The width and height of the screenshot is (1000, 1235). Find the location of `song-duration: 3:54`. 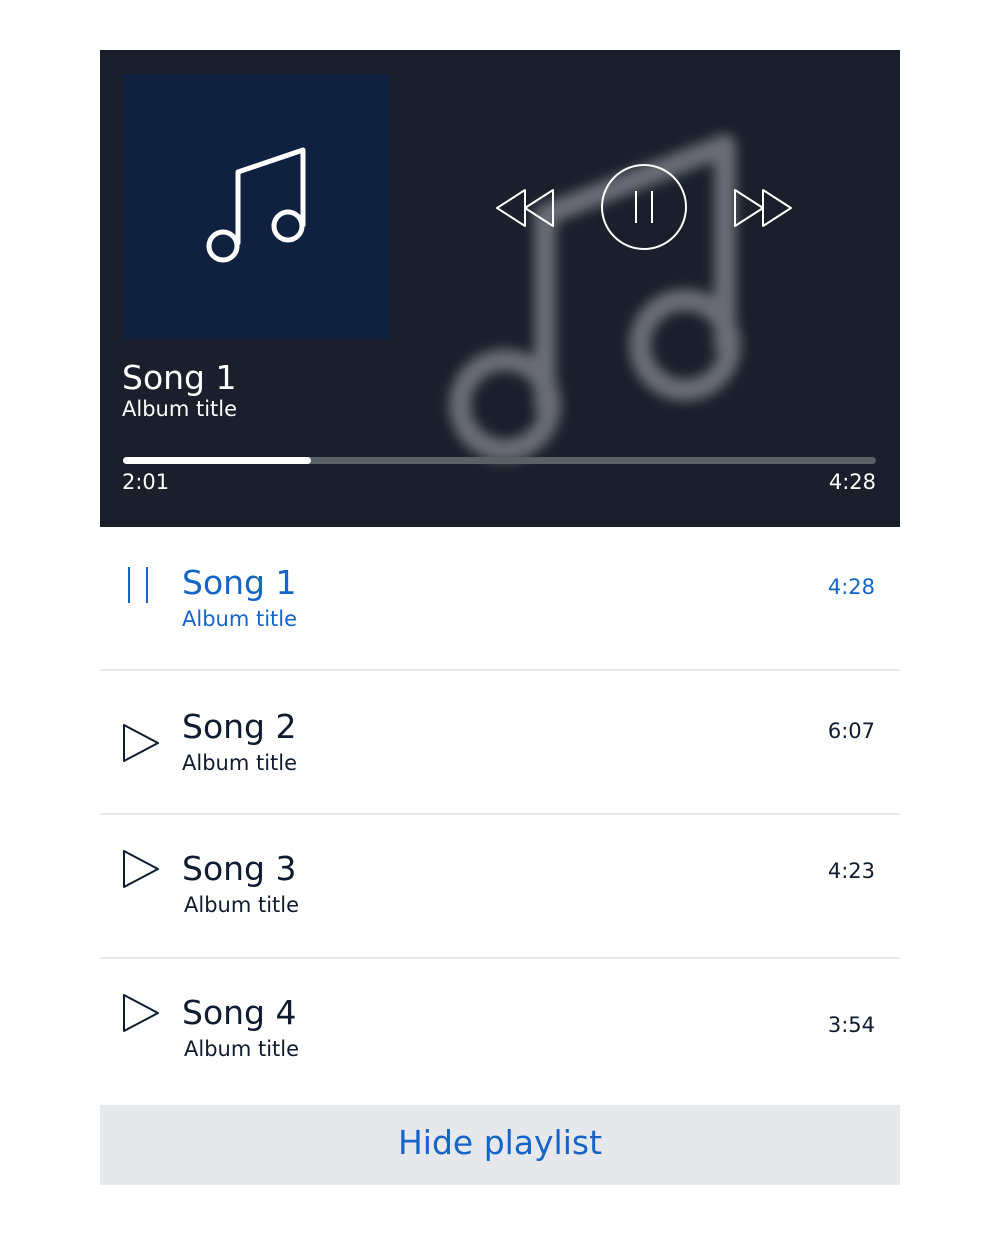

song-duration: 3:54 is located at coordinates (851, 1025).